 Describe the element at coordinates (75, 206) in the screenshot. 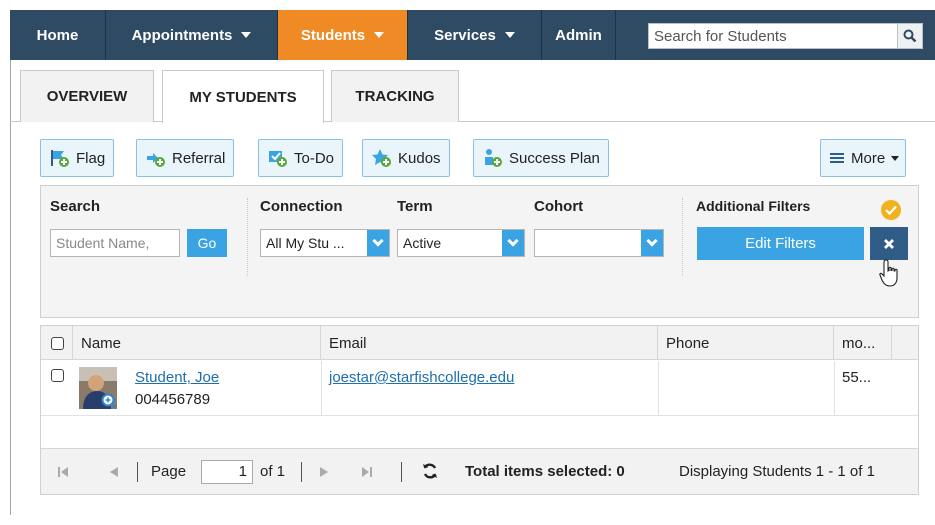

I see `search-filter-label: Search` at that location.